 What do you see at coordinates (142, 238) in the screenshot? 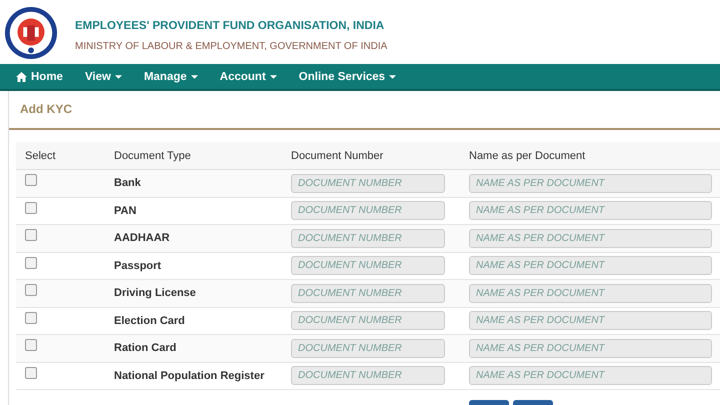
I see `document-type: AADHAAR` at bounding box center [142, 238].